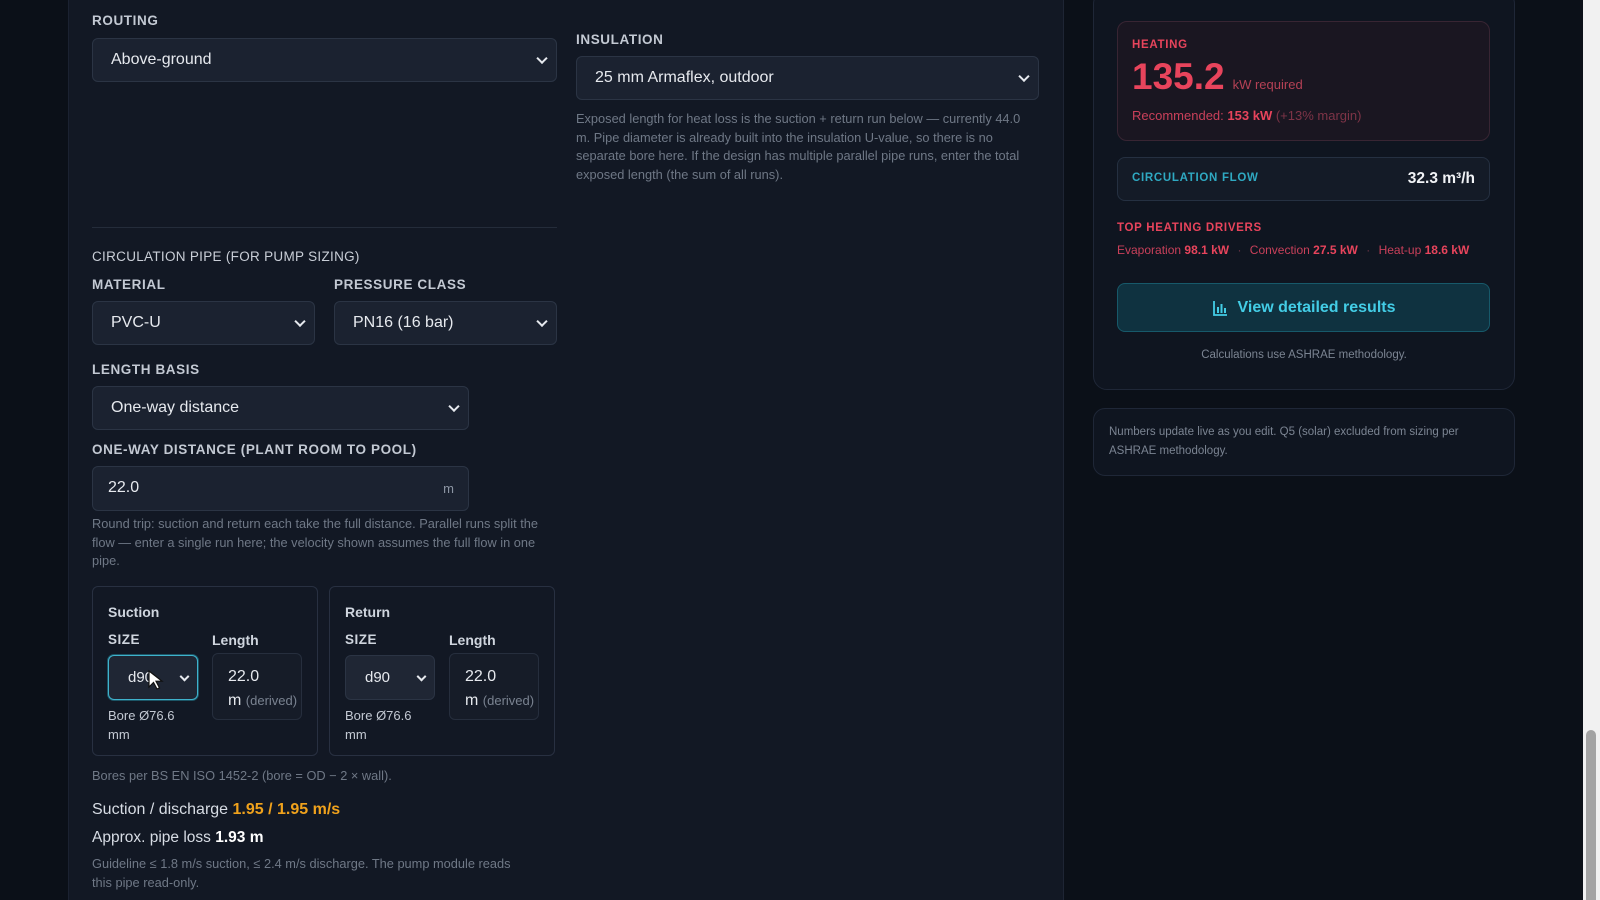  What do you see at coordinates (1160, 45) in the screenshot?
I see `heating-label: HEATING` at bounding box center [1160, 45].